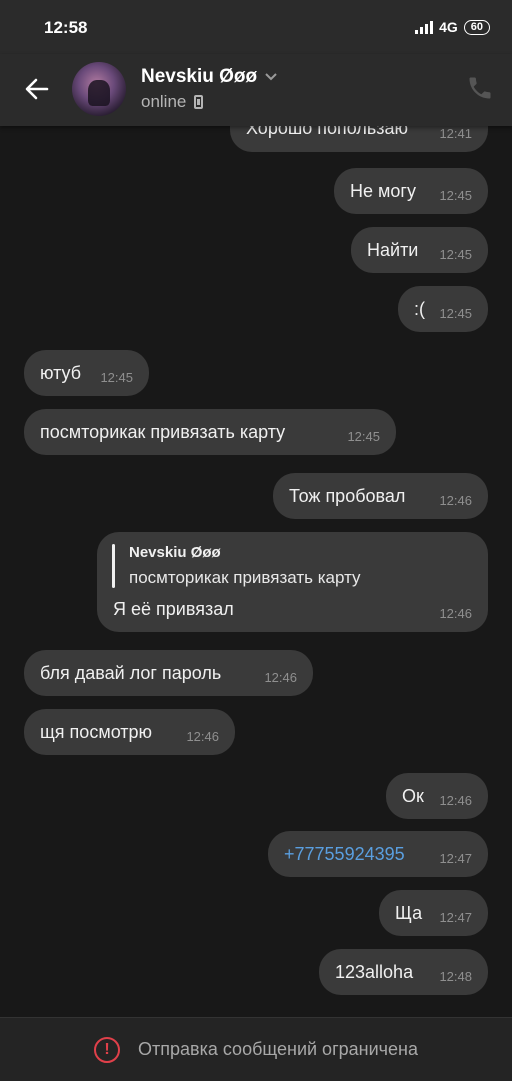 The width and height of the screenshot is (512, 1081). What do you see at coordinates (173, 609) in the screenshot?
I see `message-text: Я её привязал` at bounding box center [173, 609].